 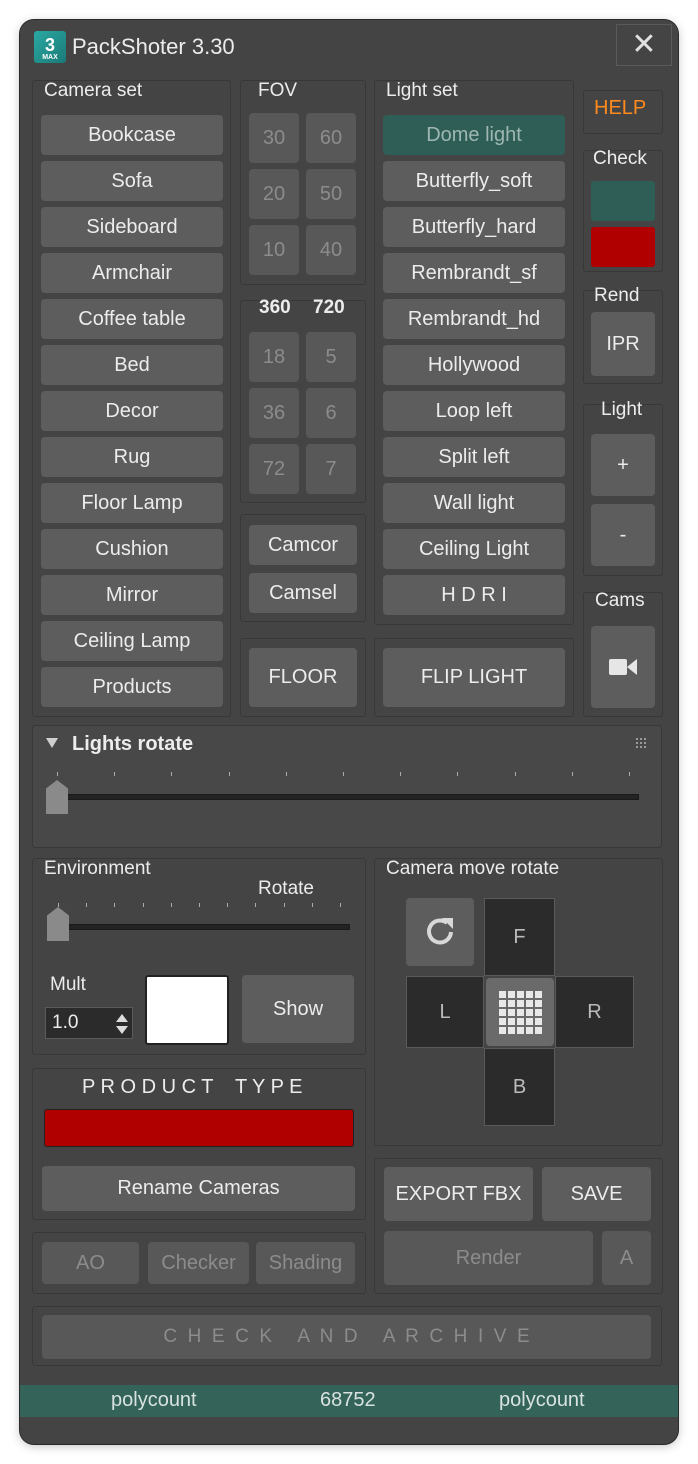 What do you see at coordinates (132, 595) in the screenshot?
I see `camera-mirror-button: Mirror` at bounding box center [132, 595].